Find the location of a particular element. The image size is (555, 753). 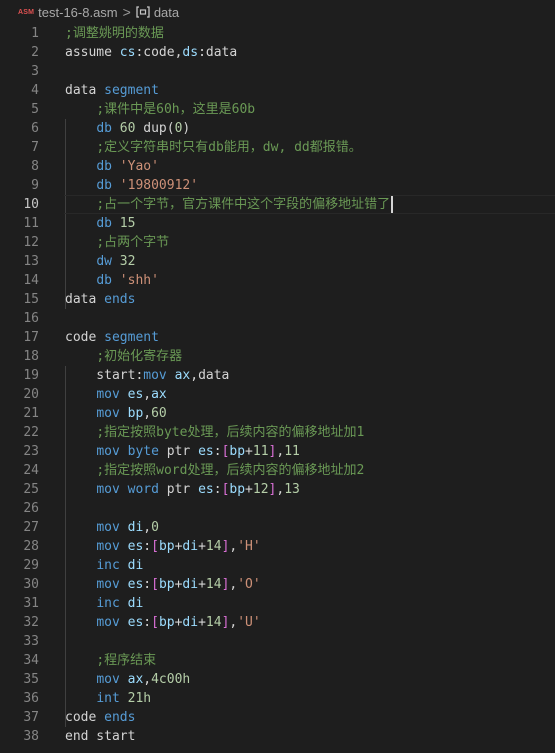

code-line: 8 db 'Yao' is located at coordinates (277, 166).